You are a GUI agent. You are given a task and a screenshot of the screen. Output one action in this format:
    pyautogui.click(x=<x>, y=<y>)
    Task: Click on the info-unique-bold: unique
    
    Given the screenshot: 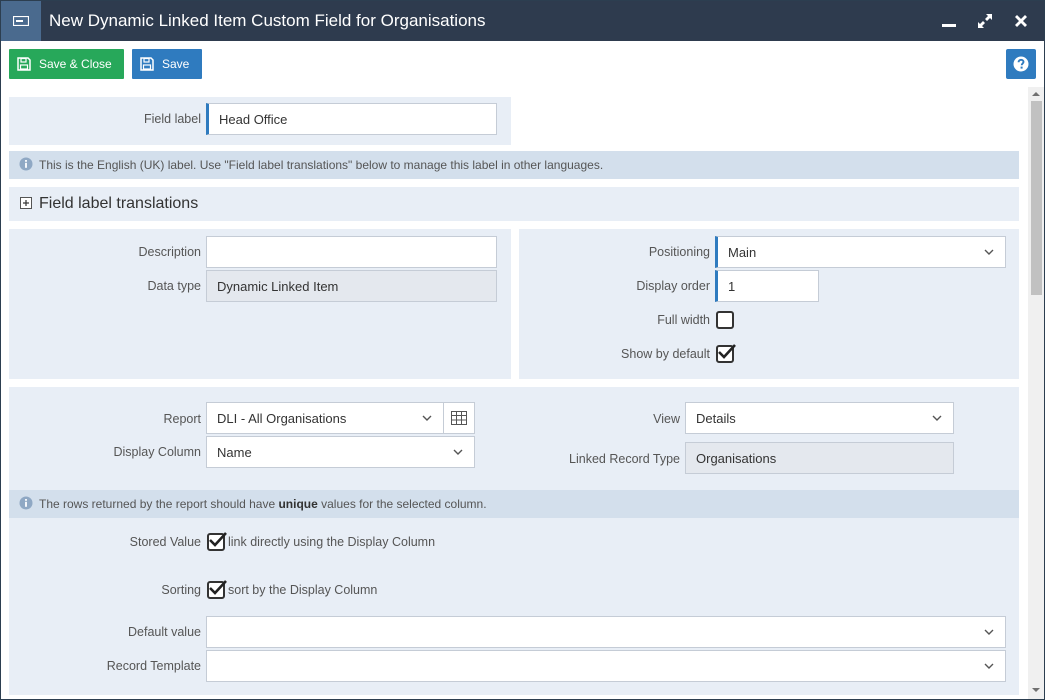 What is the action you would take?
    pyautogui.click(x=298, y=504)
    